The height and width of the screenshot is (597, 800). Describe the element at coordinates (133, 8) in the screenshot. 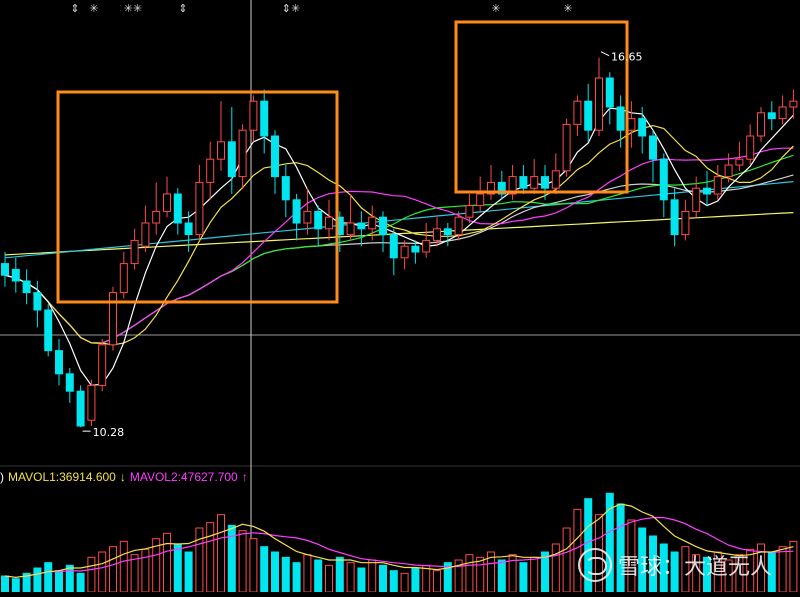

I see `event-marker: ✳✳` at that location.